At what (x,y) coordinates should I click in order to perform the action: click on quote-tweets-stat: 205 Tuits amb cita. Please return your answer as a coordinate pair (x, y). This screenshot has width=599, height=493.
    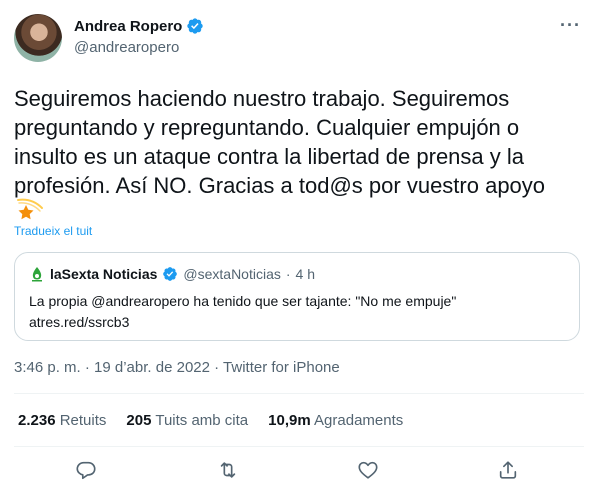
    Looking at the image, I should click on (187, 420).